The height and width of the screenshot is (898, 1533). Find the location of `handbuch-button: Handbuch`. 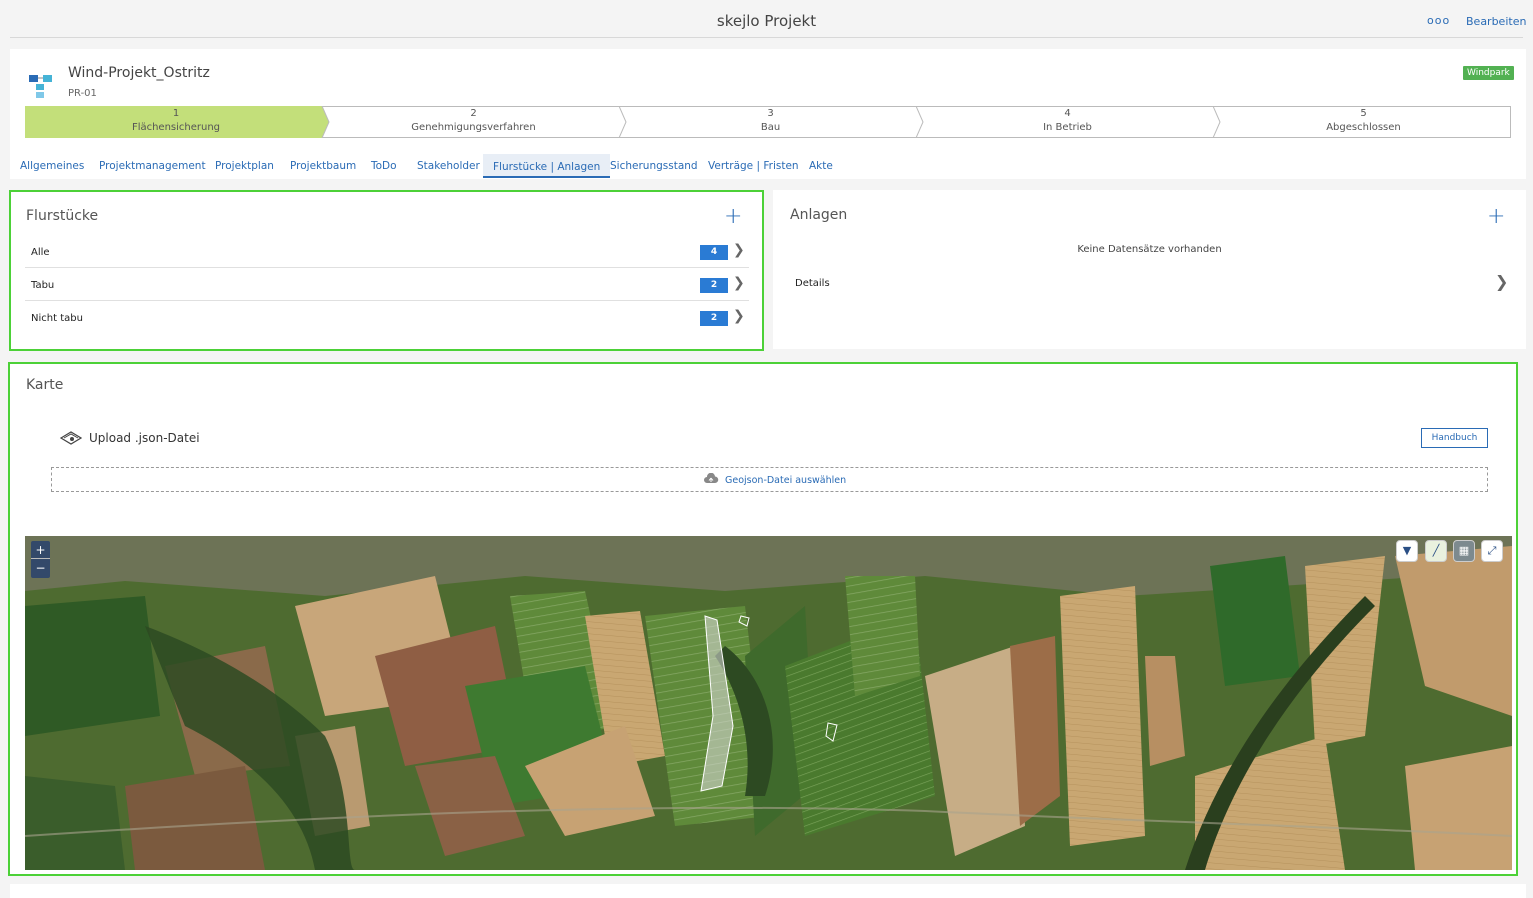

handbuch-button: Handbuch is located at coordinates (1454, 438).